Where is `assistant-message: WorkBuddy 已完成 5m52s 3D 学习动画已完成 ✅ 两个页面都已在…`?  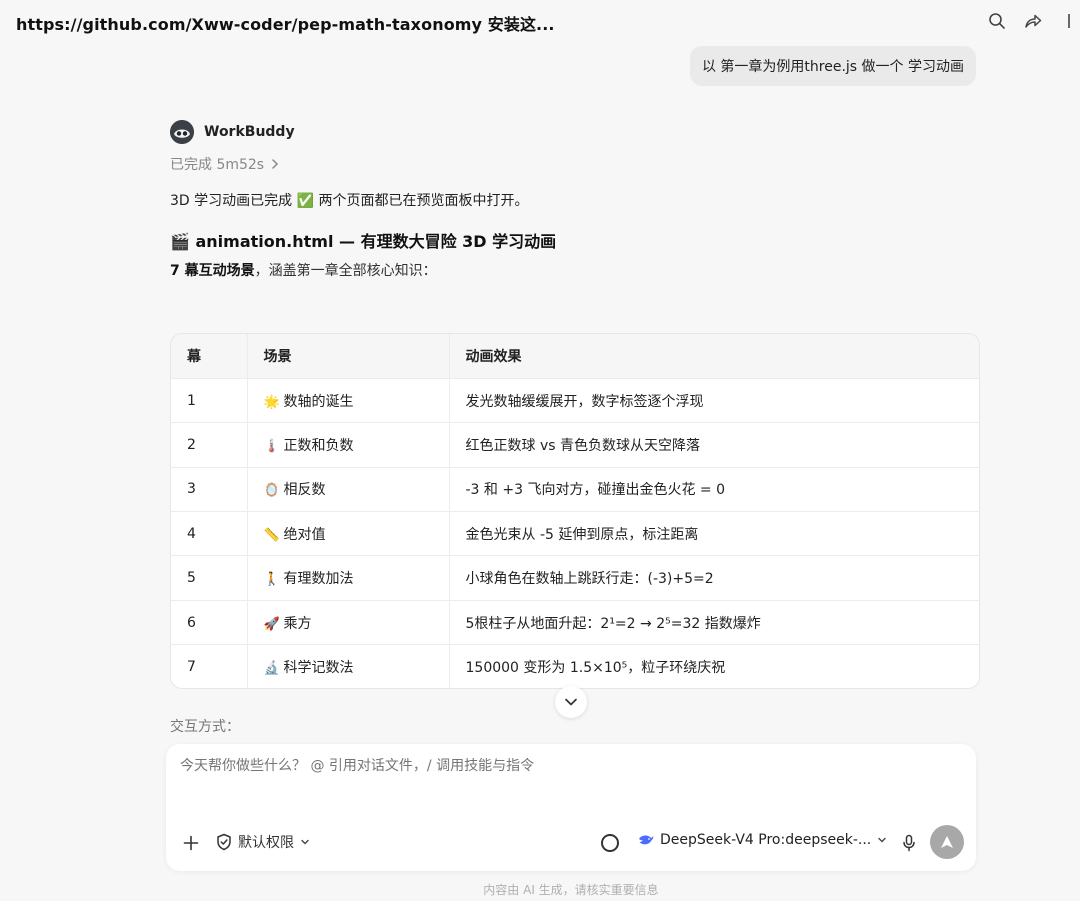 assistant-message: WorkBuddy 已完成 5m52s 3D 学习动画已完成 ✅ 两个页面都已在… is located at coordinates (575, 199).